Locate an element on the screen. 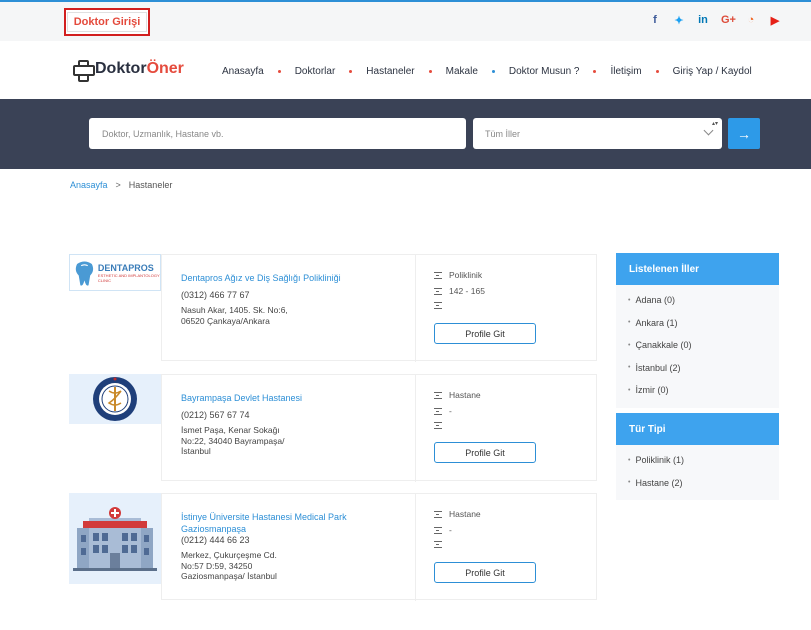  bayrampasa-logo is located at coordinates (115, 399).